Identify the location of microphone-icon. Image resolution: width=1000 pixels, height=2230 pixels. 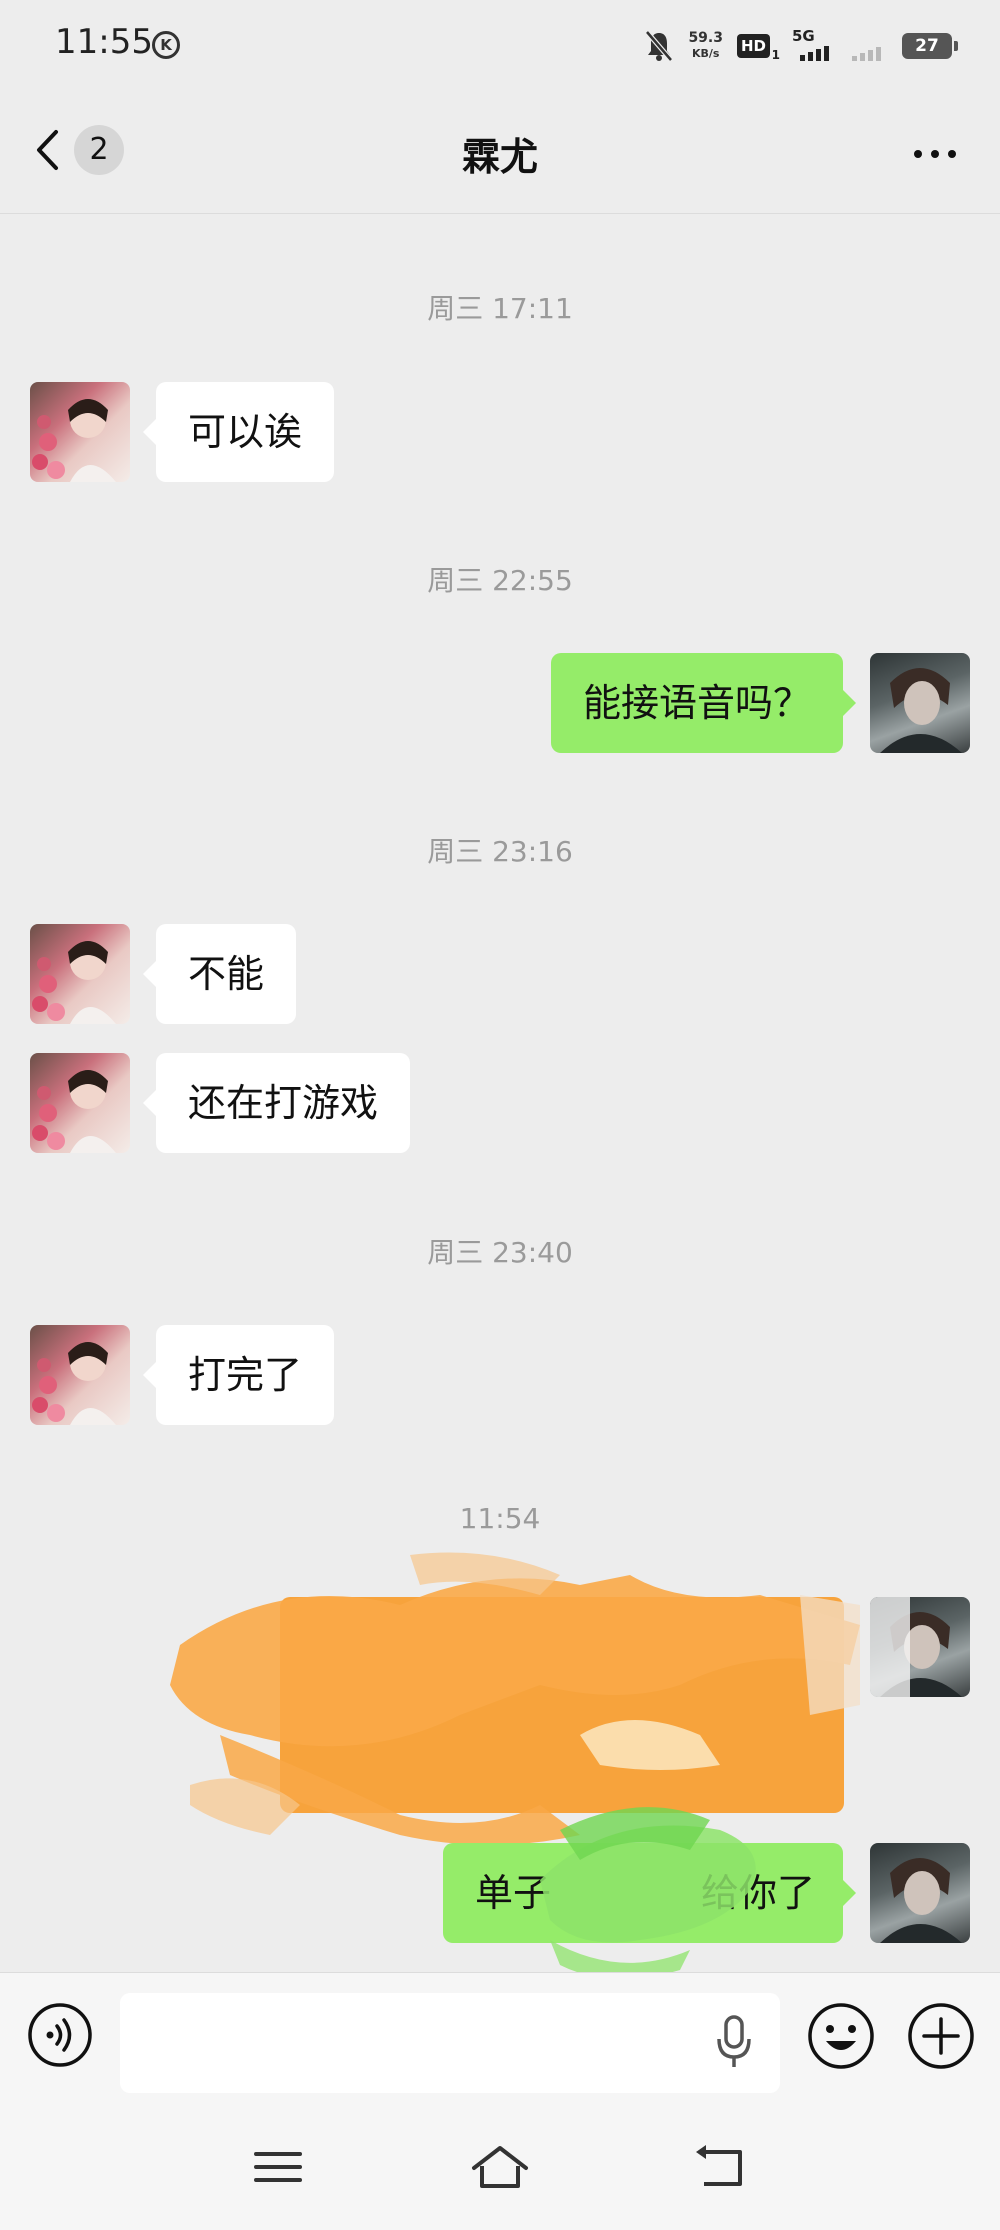
(734, 2042).